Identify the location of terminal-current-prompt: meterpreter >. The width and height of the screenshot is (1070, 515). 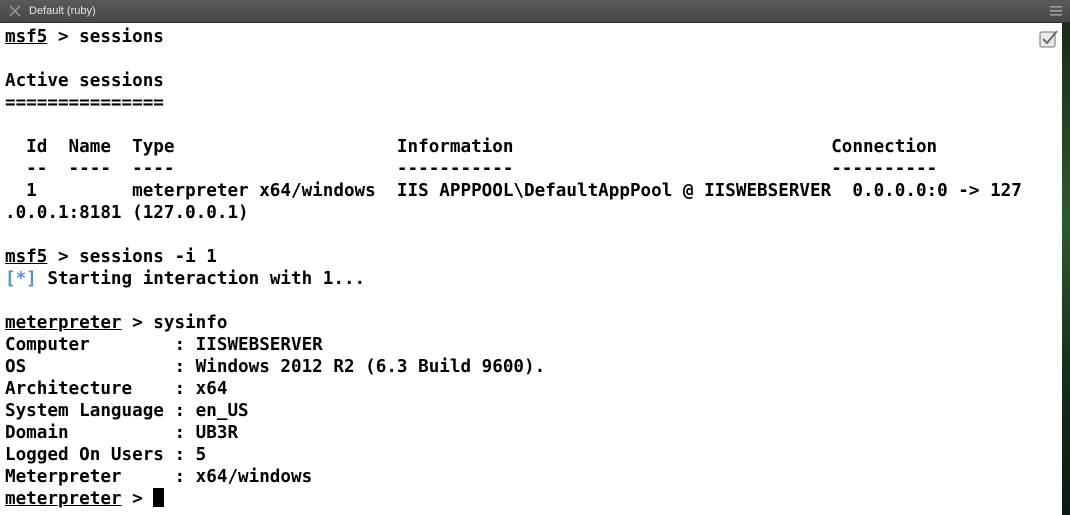
(85, 499).